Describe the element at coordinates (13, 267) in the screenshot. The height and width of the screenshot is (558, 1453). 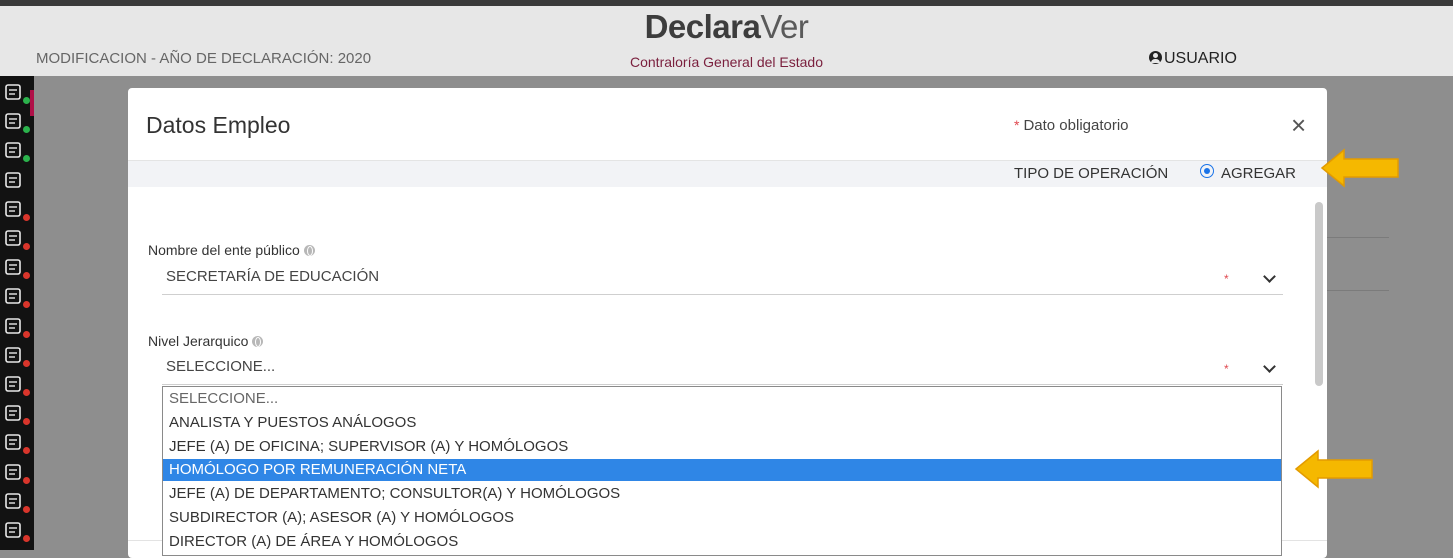
I see `form-icon` at that location.